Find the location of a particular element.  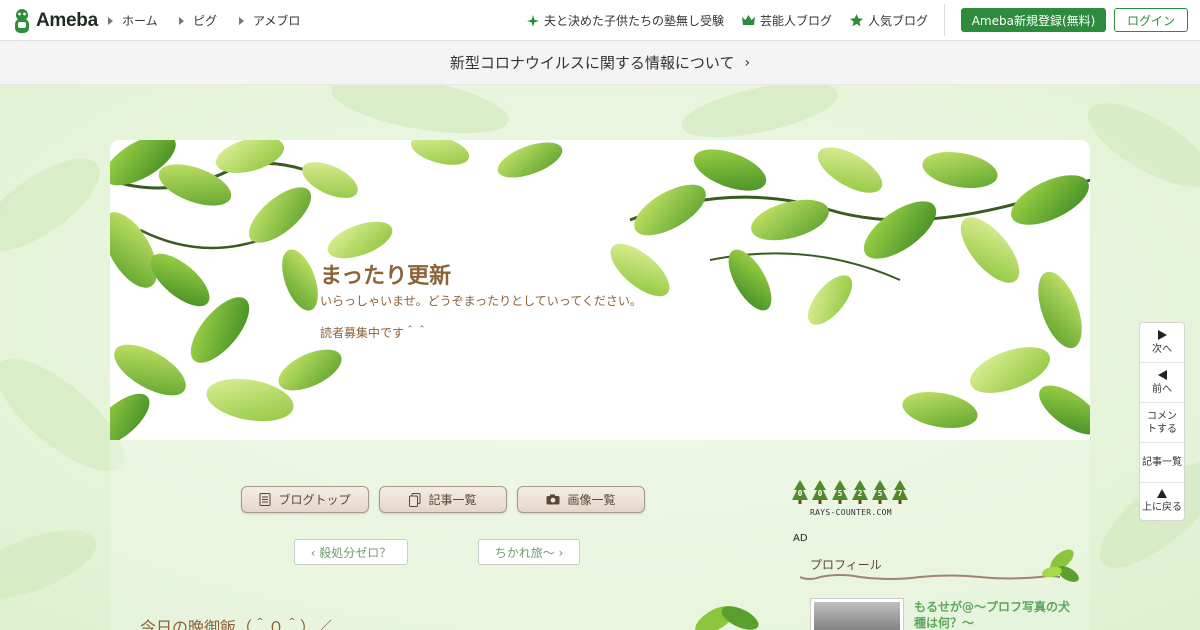

entry-list-button: 記事一覧 is located at coordinates (443, 499).